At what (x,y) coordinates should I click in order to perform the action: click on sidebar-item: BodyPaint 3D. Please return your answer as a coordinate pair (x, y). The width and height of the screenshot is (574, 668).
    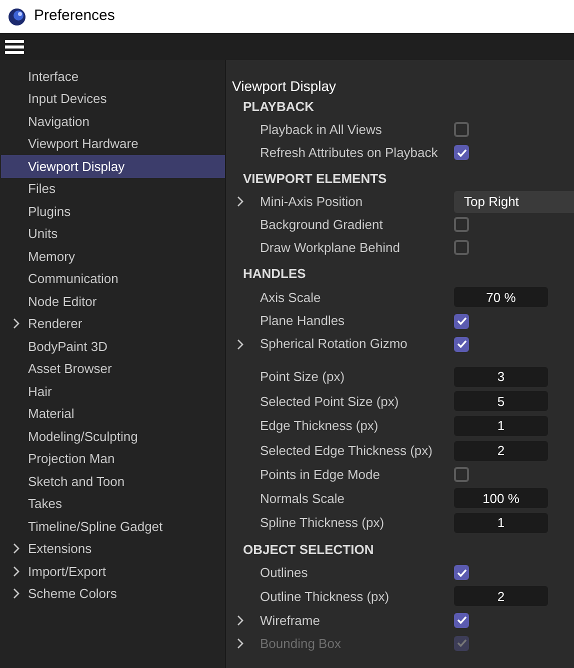
    Looking at the image, I should click on (113, 346).